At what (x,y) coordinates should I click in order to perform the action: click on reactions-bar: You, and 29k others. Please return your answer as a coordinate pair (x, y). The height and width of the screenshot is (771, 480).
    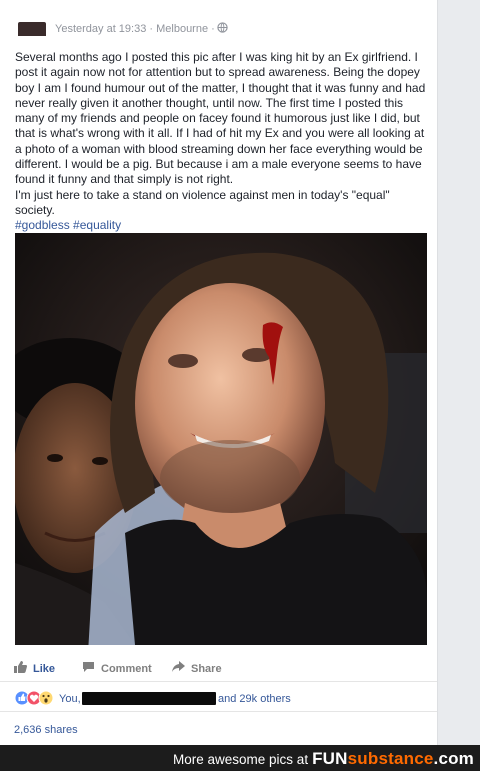
    Looking at the image, I should click on (218, 699).